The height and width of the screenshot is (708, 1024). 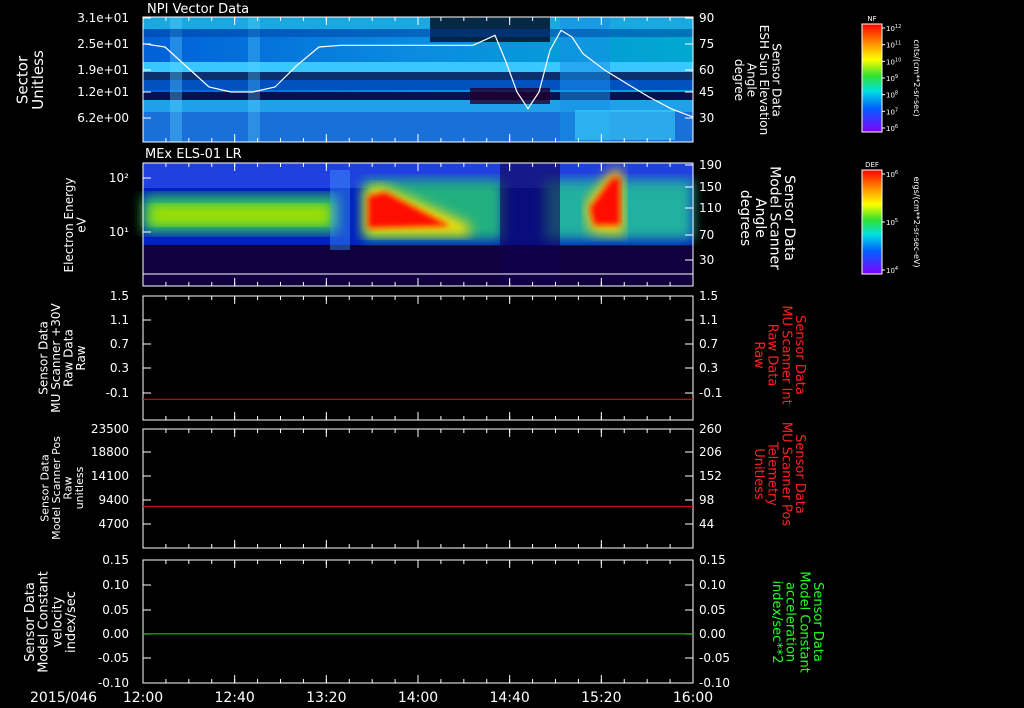 What do you see at coordinates (708, 368) in the screenshot?
I see `y-tick-label-right: 0.3` at bounding box center [708, 368].